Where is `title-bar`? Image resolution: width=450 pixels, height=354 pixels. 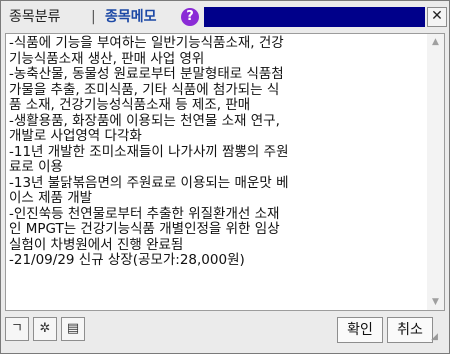 title-bar is located at coordinates (314, 17).